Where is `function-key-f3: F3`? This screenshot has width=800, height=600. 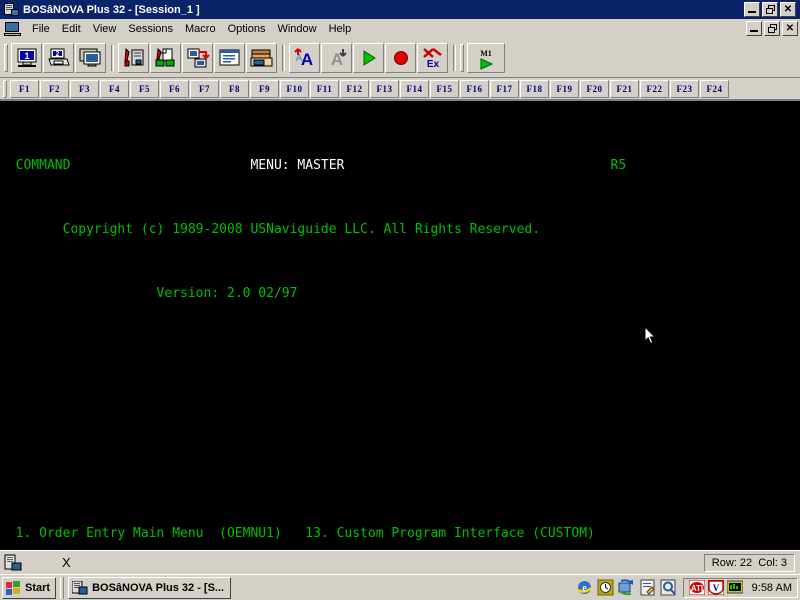
function-key-f3: F3 is located at coordinates (84, 88).